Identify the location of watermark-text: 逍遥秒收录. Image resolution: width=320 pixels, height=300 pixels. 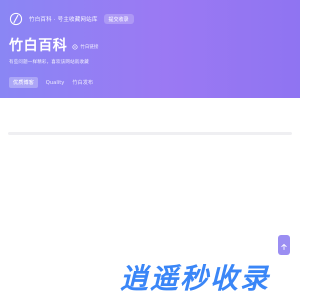
(195, 278).